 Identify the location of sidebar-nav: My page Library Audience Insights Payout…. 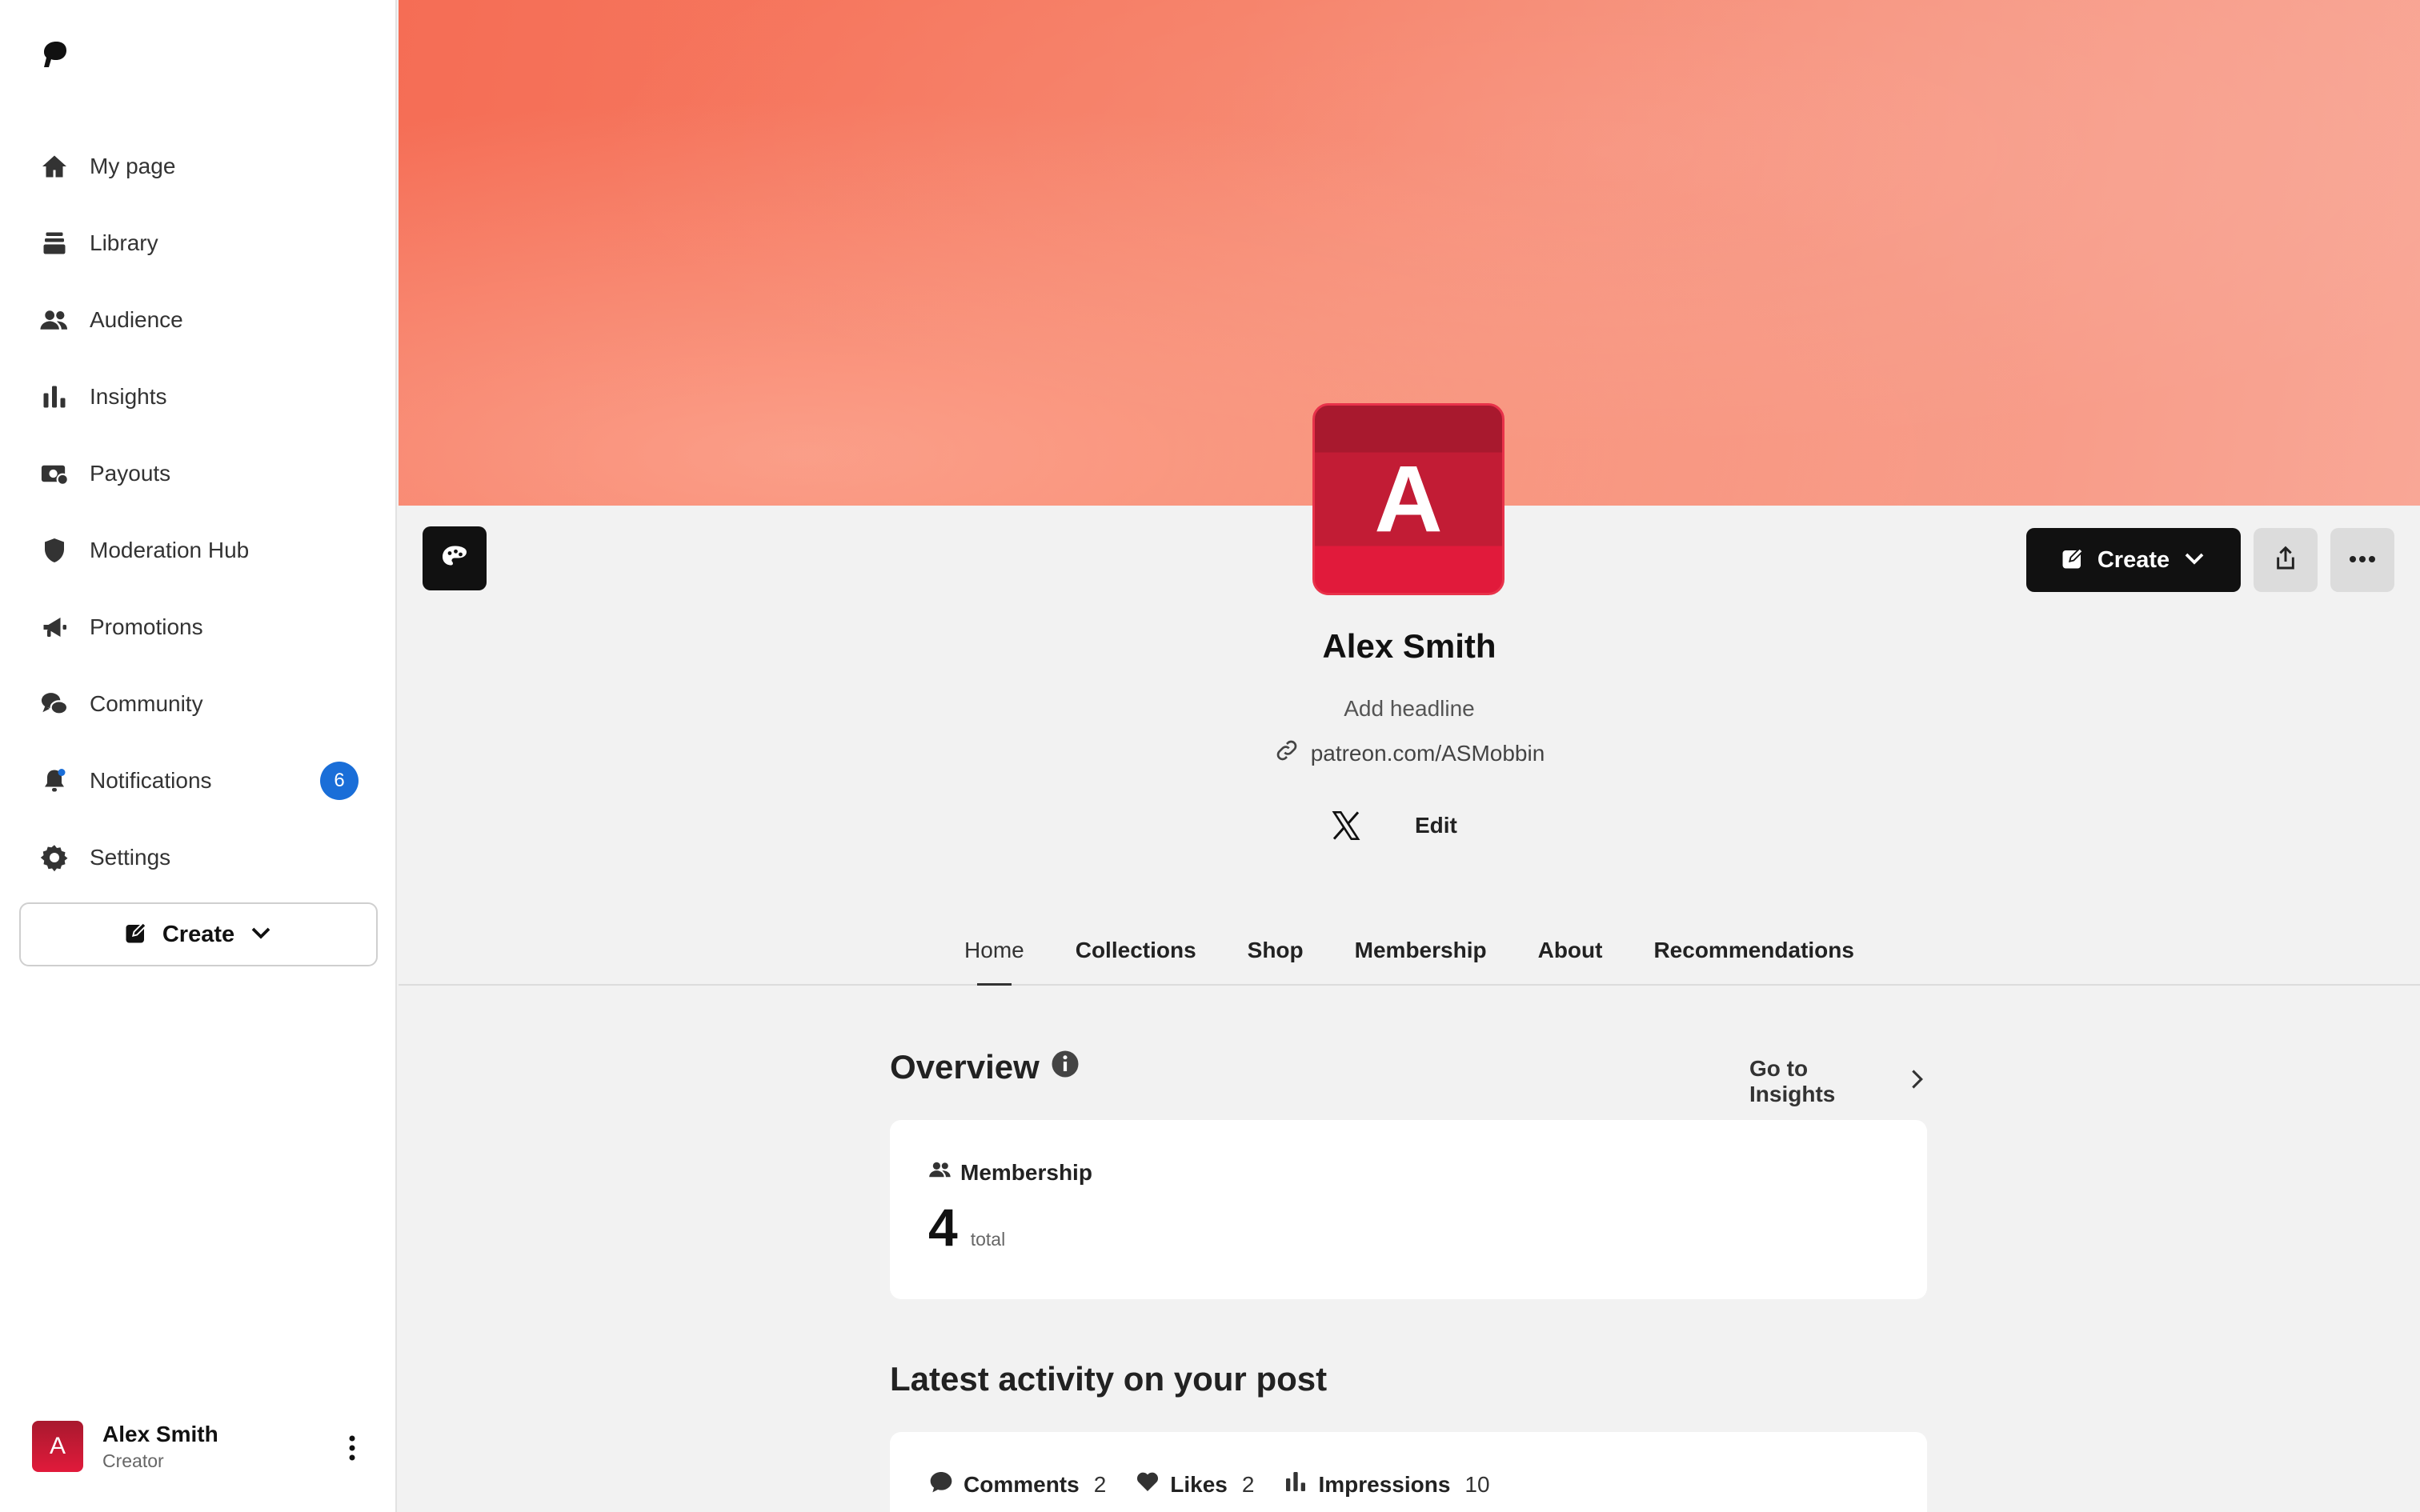
(198, 512).